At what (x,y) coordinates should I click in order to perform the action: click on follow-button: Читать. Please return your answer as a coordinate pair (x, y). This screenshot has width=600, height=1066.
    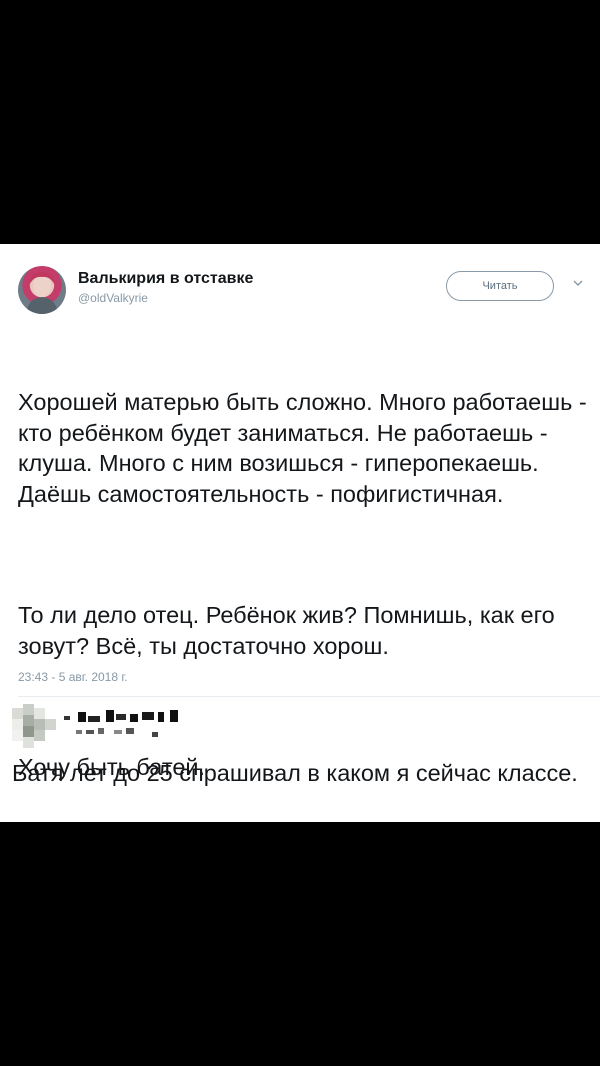
    Looking at the image, I should click on (500, 286).